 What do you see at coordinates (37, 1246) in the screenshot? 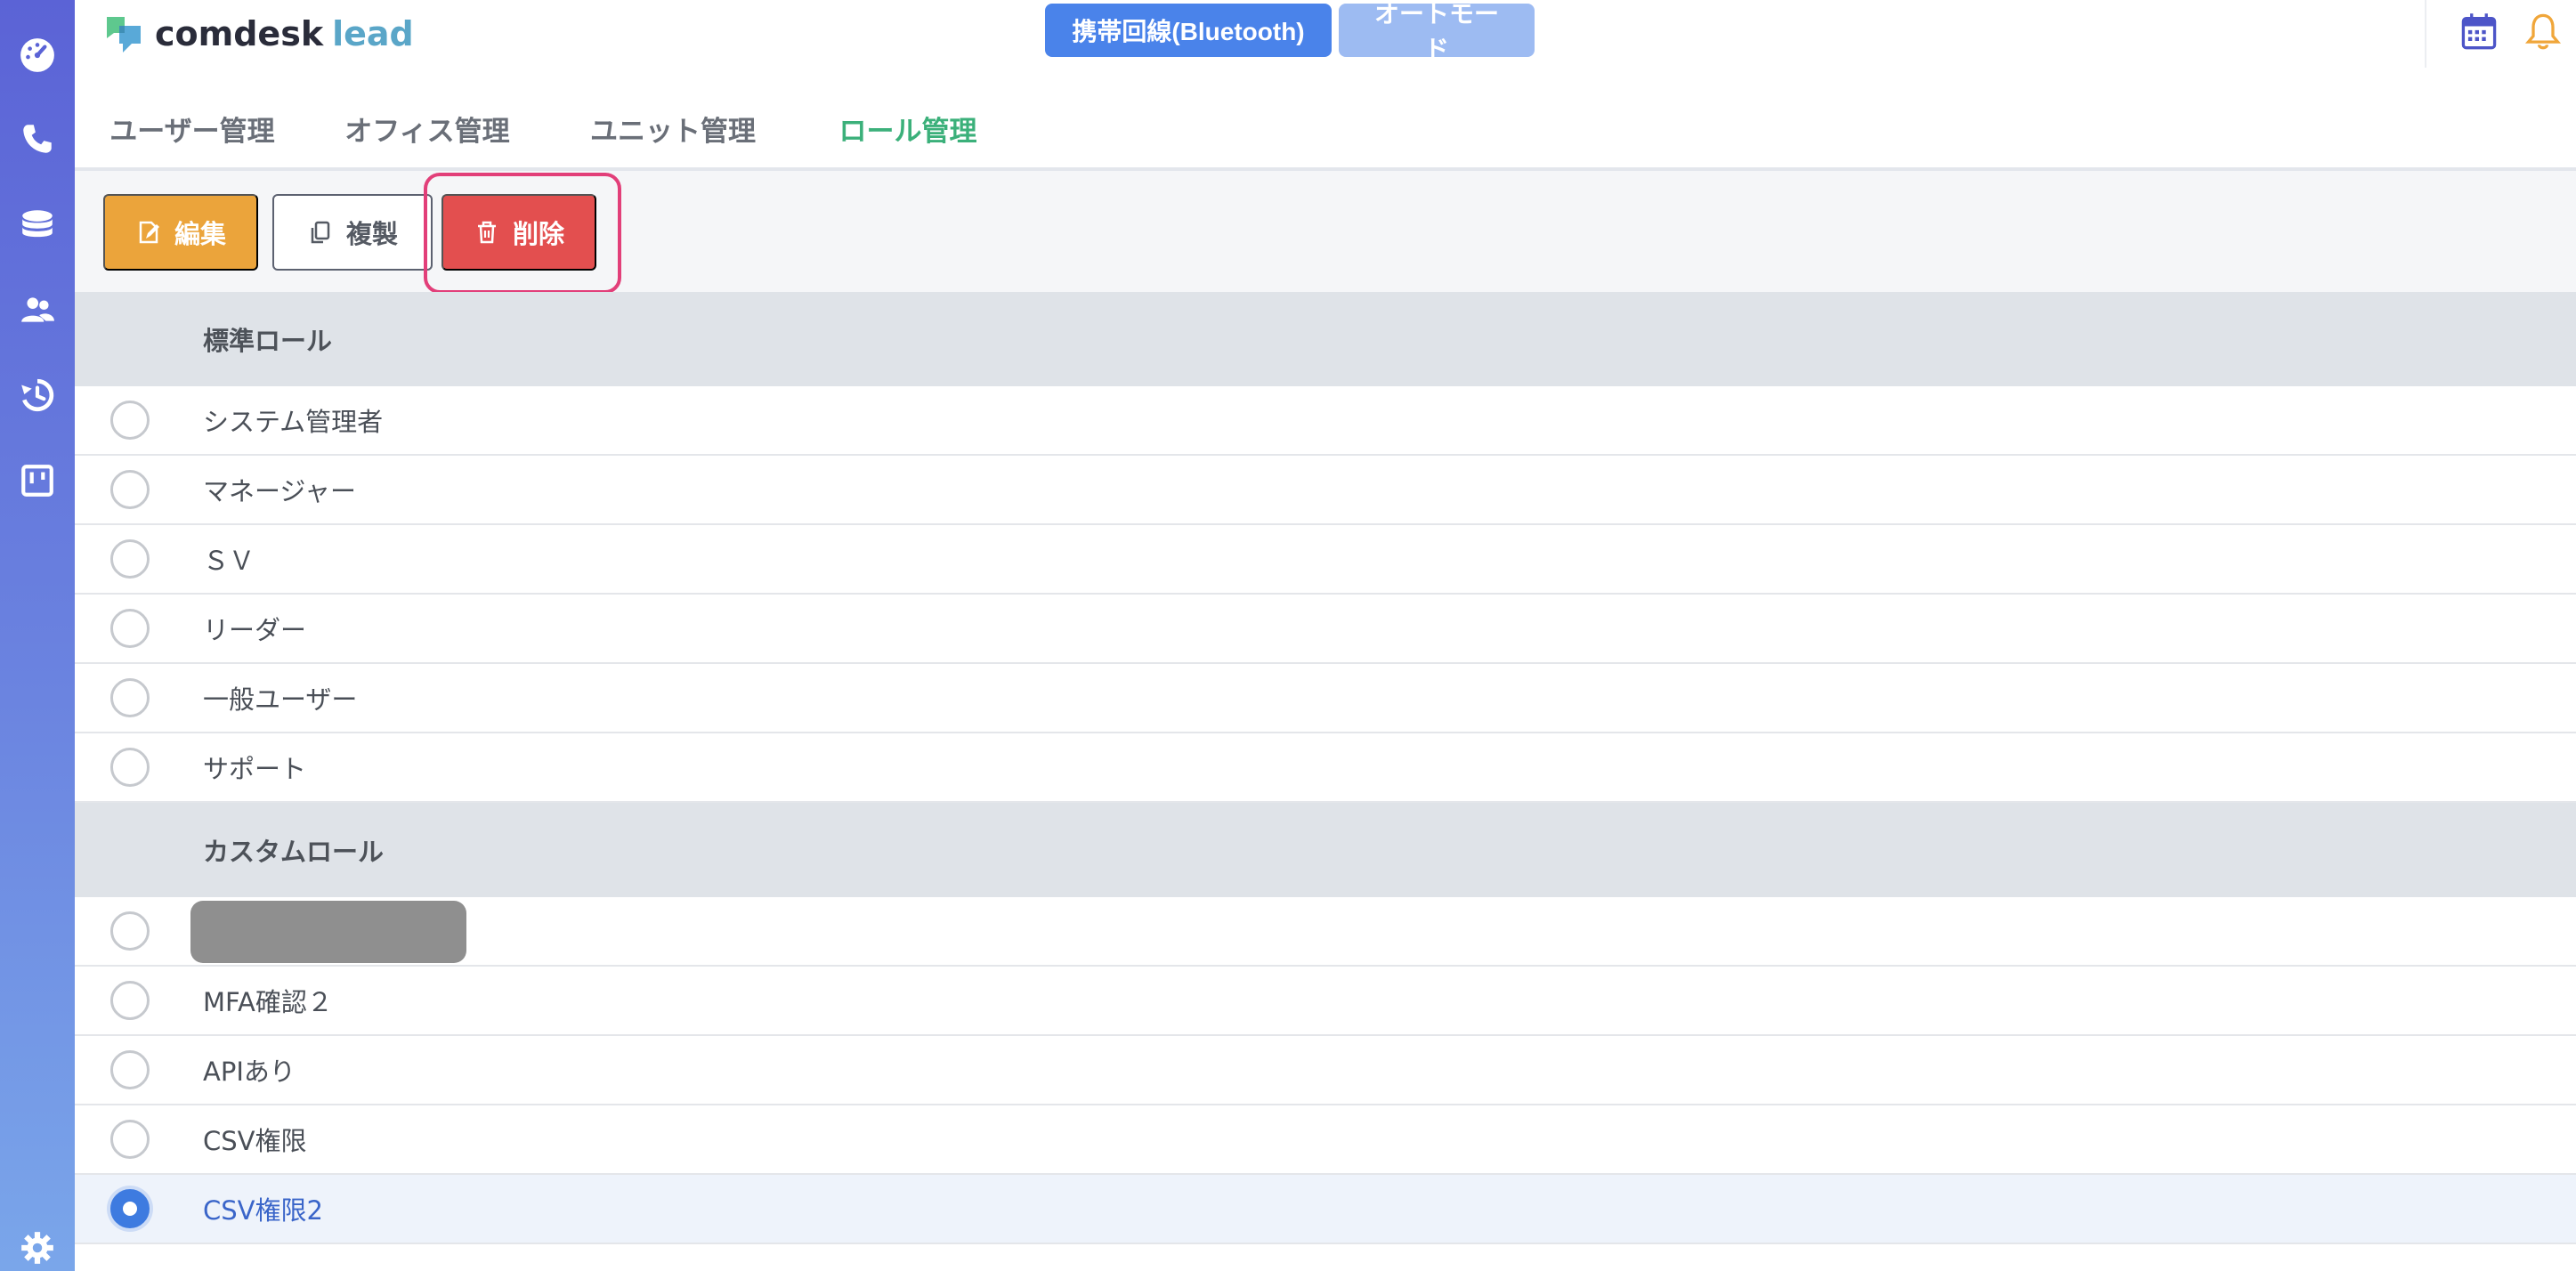
I see `settings-gear-icon` at bounding box center [37, 1246].